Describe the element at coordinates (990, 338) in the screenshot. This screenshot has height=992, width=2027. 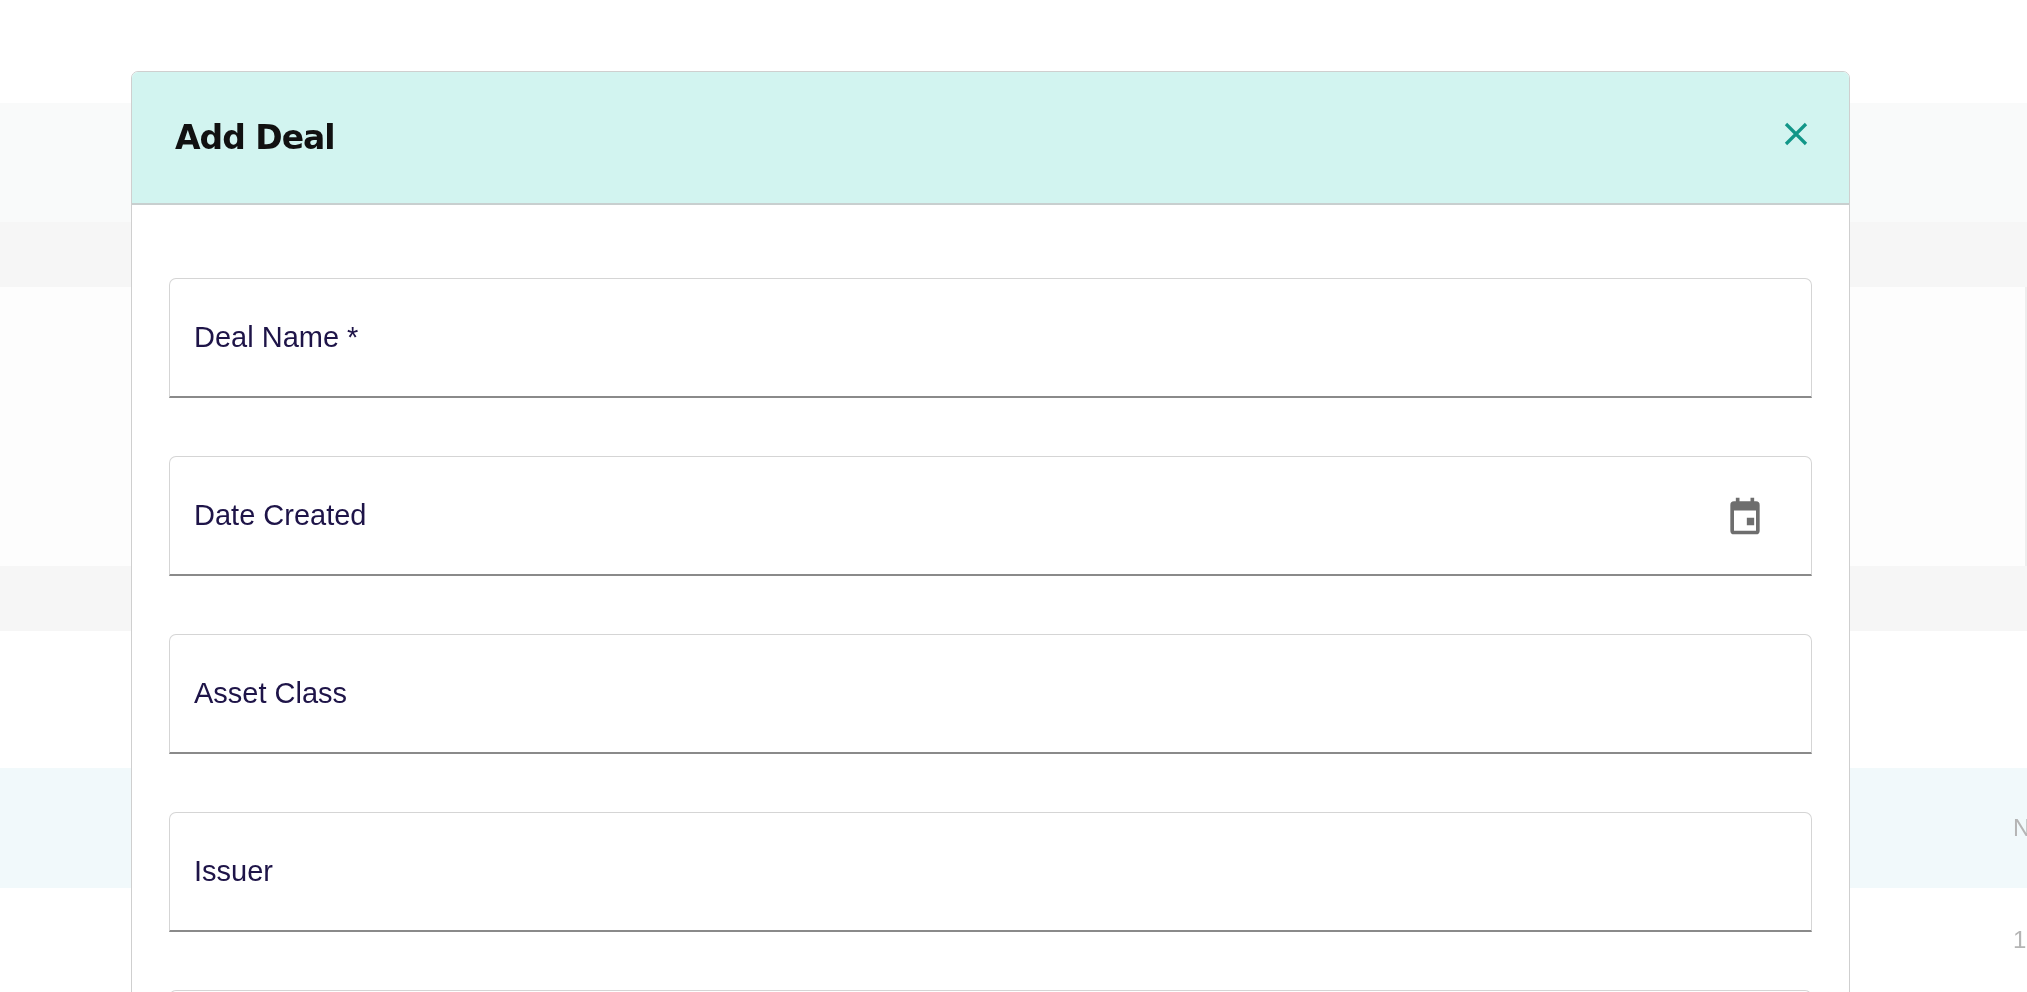
I see `input-field: Deal Name *` at that location.